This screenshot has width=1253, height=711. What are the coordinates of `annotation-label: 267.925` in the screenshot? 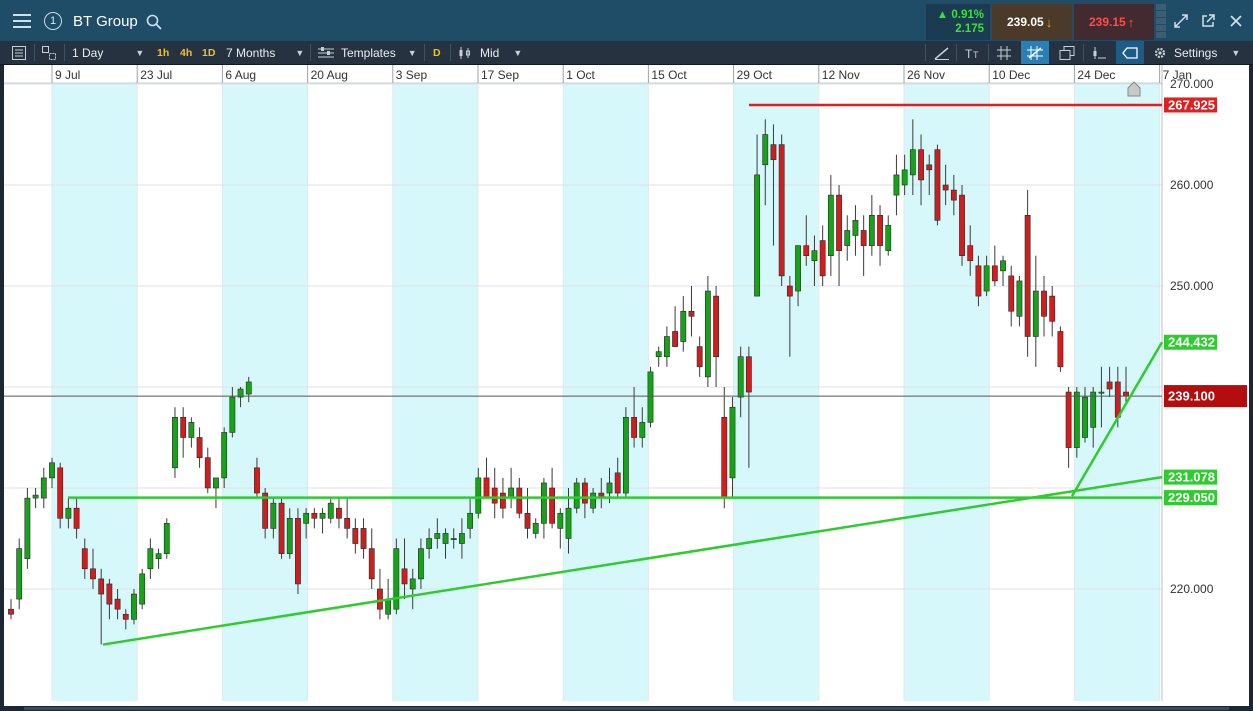 It's located at (1191, 104).